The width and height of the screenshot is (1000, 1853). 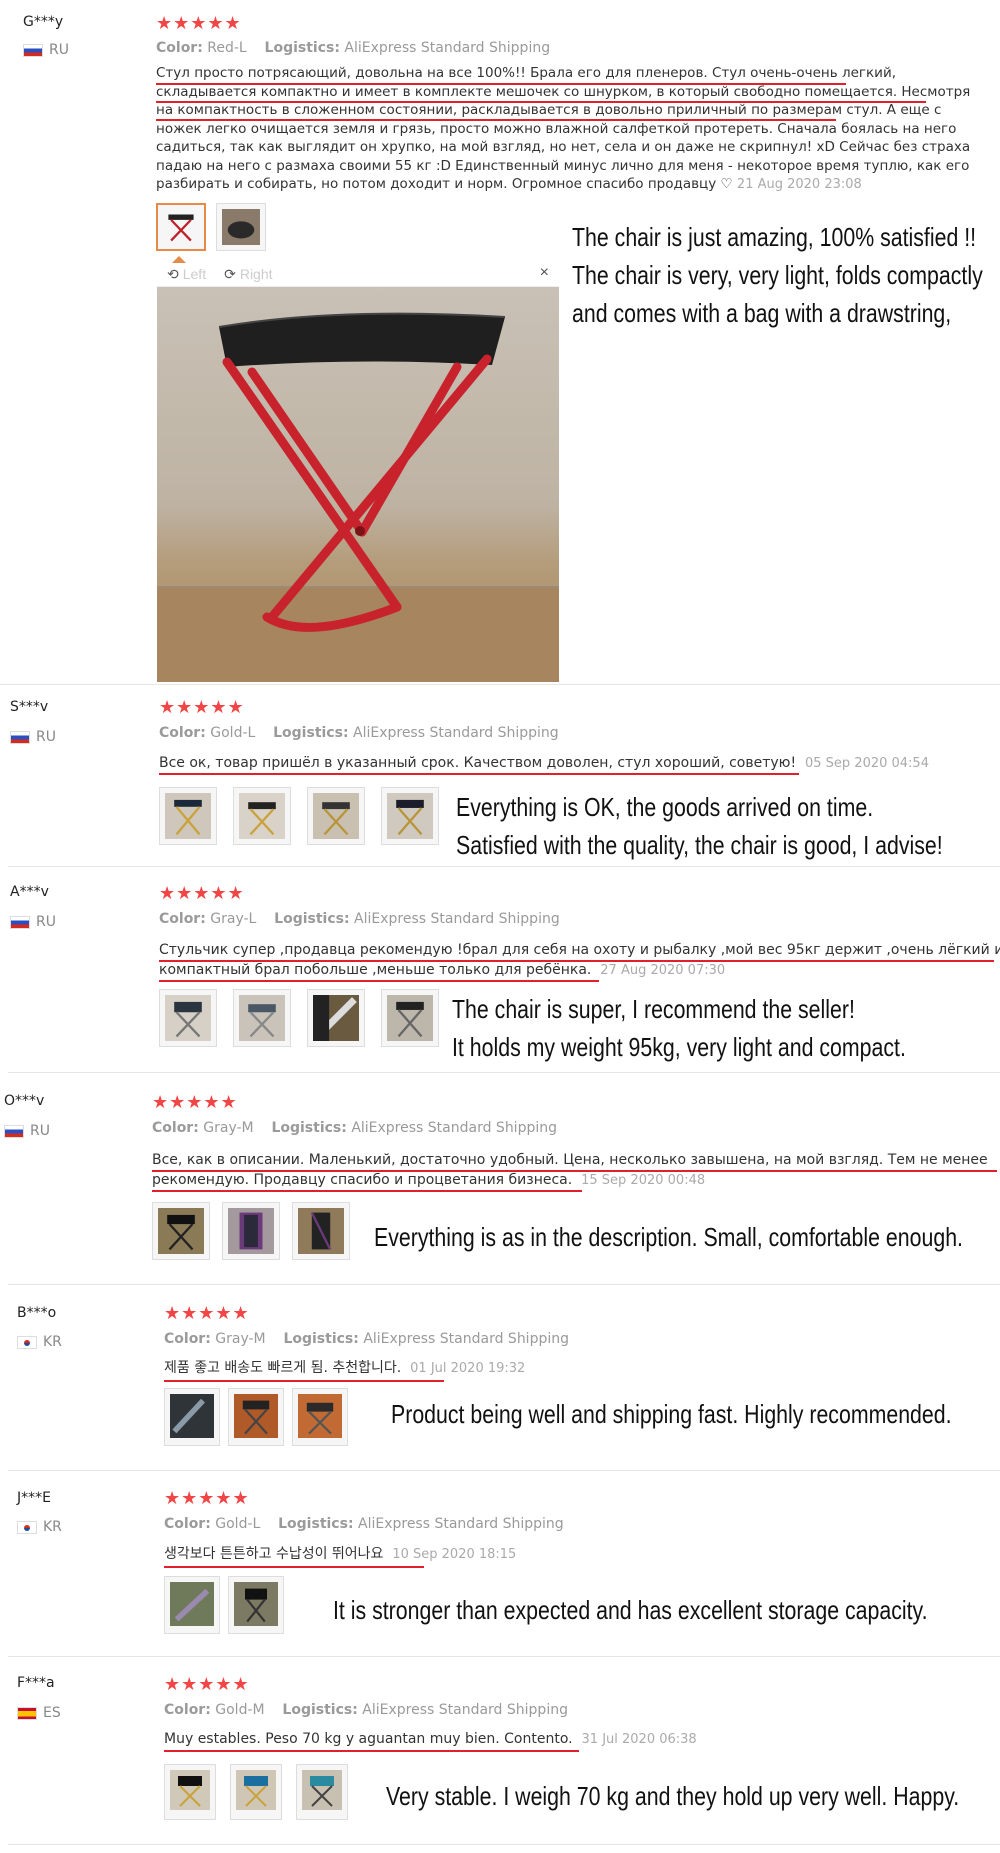 What do you see at coordinates (37, 1313) in the screenshot?
I see `reviewer-name: B***o` at bounding box center [37, 1313].